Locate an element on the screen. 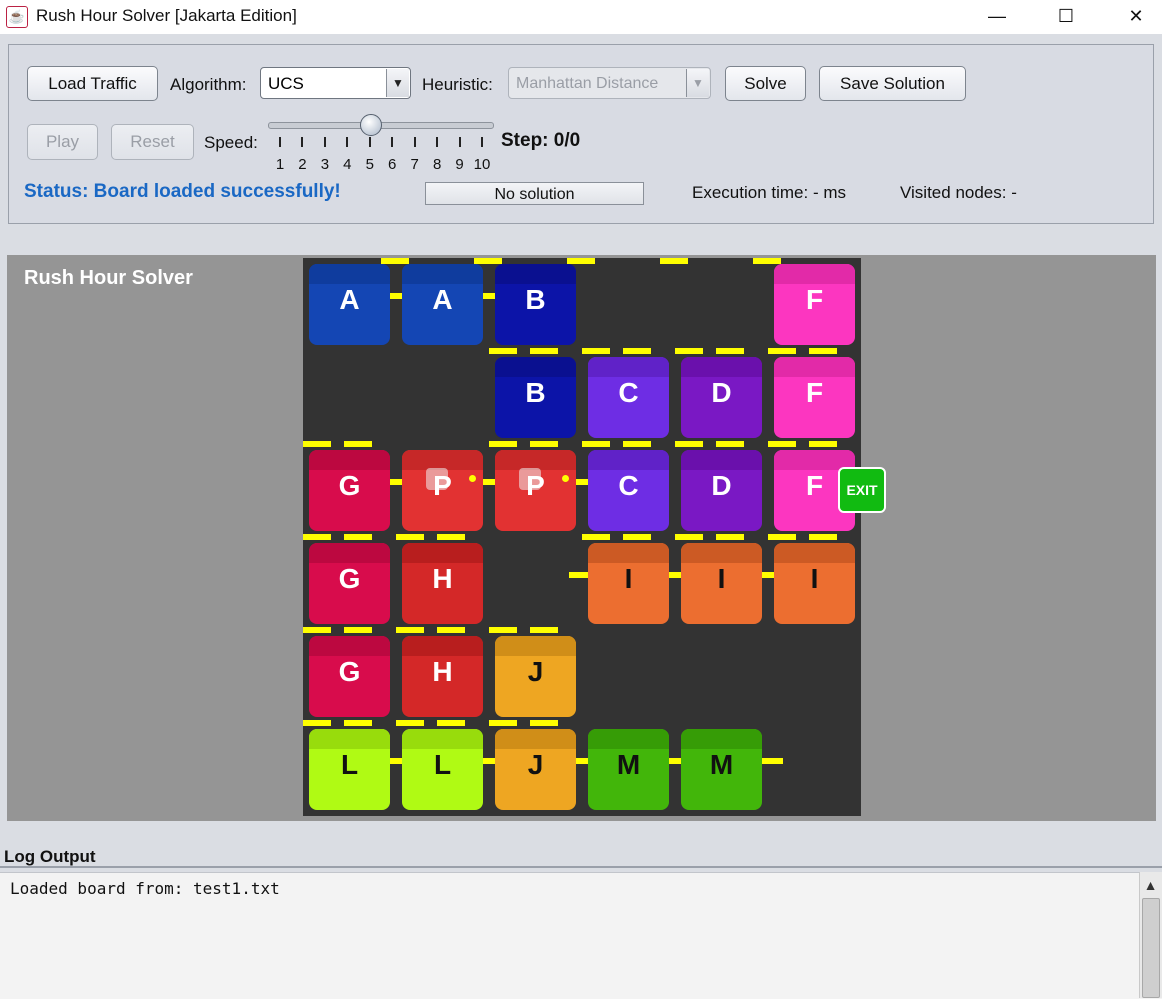 This screenshot has width=1162, height=999. close-icon: ✕ is located at coordinates (1136, 17).